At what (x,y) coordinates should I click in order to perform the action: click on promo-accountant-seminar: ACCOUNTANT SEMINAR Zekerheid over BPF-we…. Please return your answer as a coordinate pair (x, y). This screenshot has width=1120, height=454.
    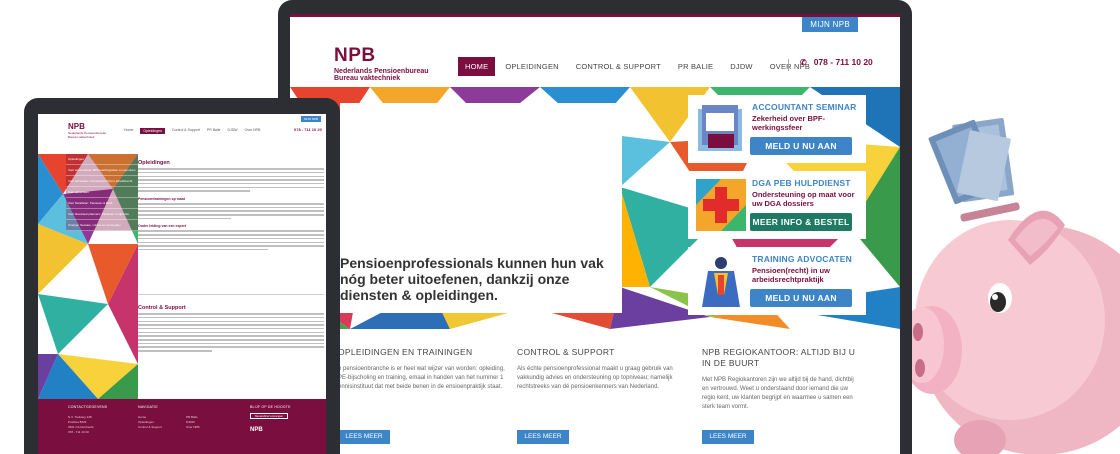
    Looking at the image, I should click on (777, 129).